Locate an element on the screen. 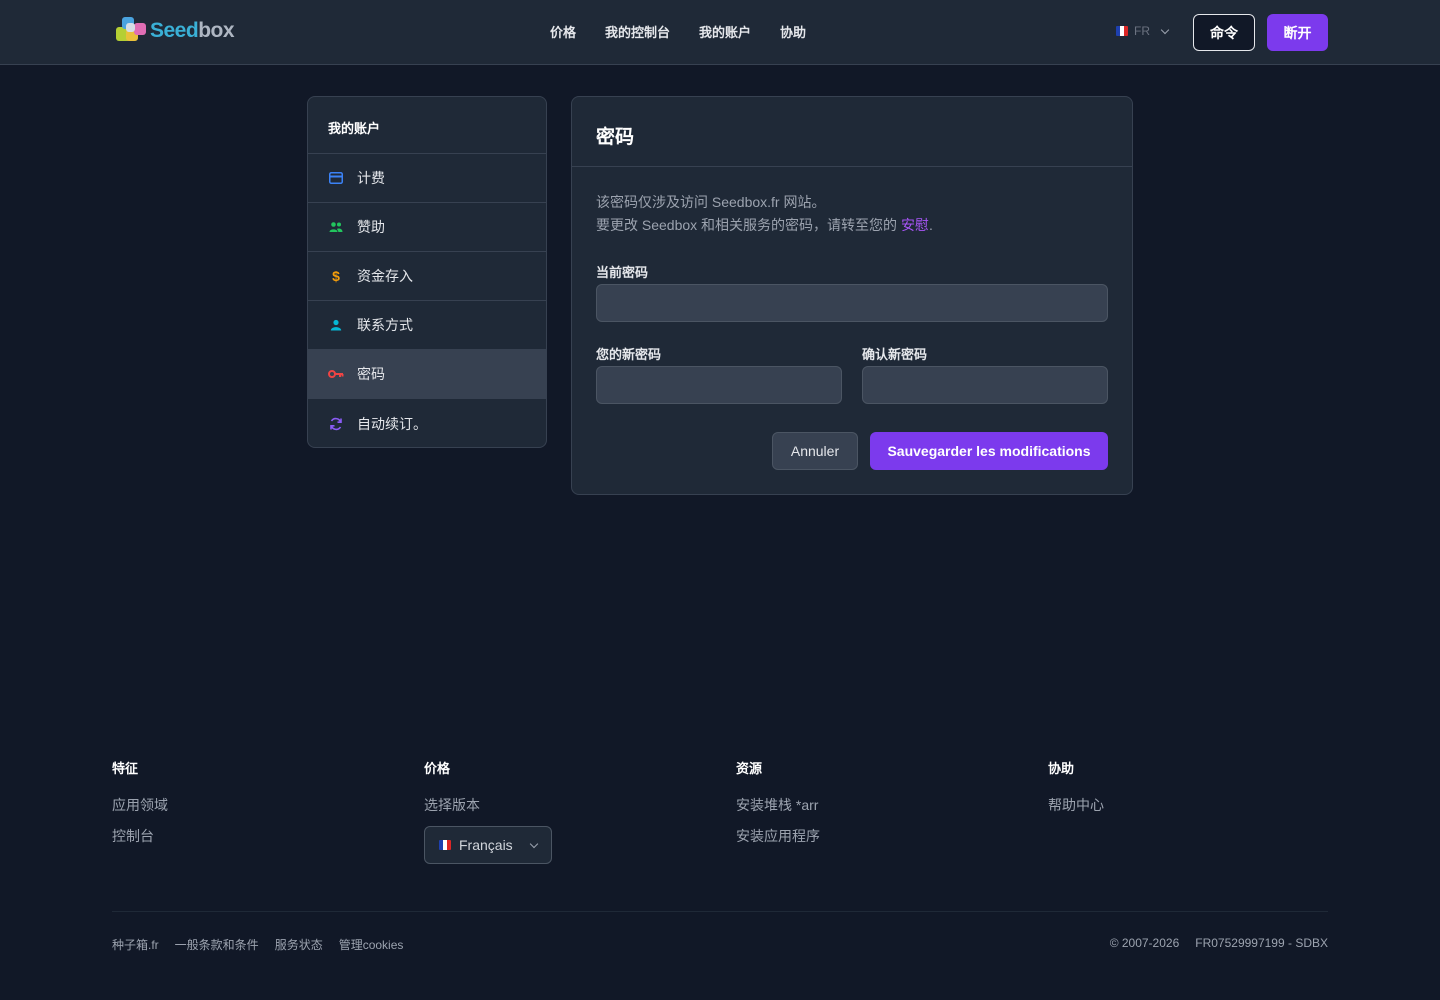 The image size is (1440, 1000). footer-language-select: Français is located at coordinates (488, 845).